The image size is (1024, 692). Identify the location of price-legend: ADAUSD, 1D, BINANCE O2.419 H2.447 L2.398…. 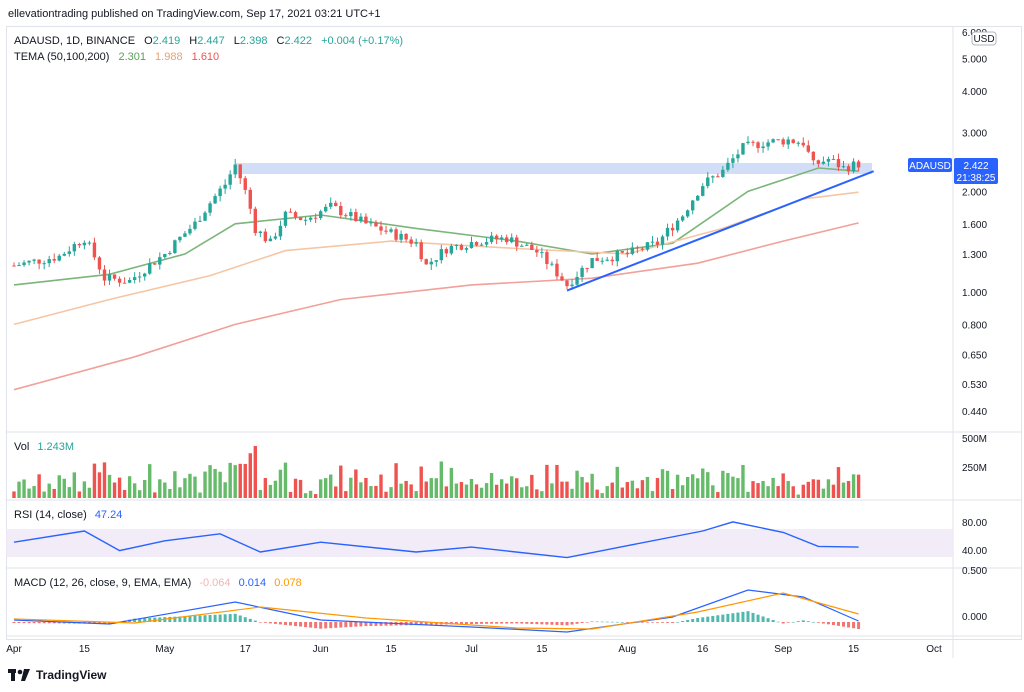
(208, 41).